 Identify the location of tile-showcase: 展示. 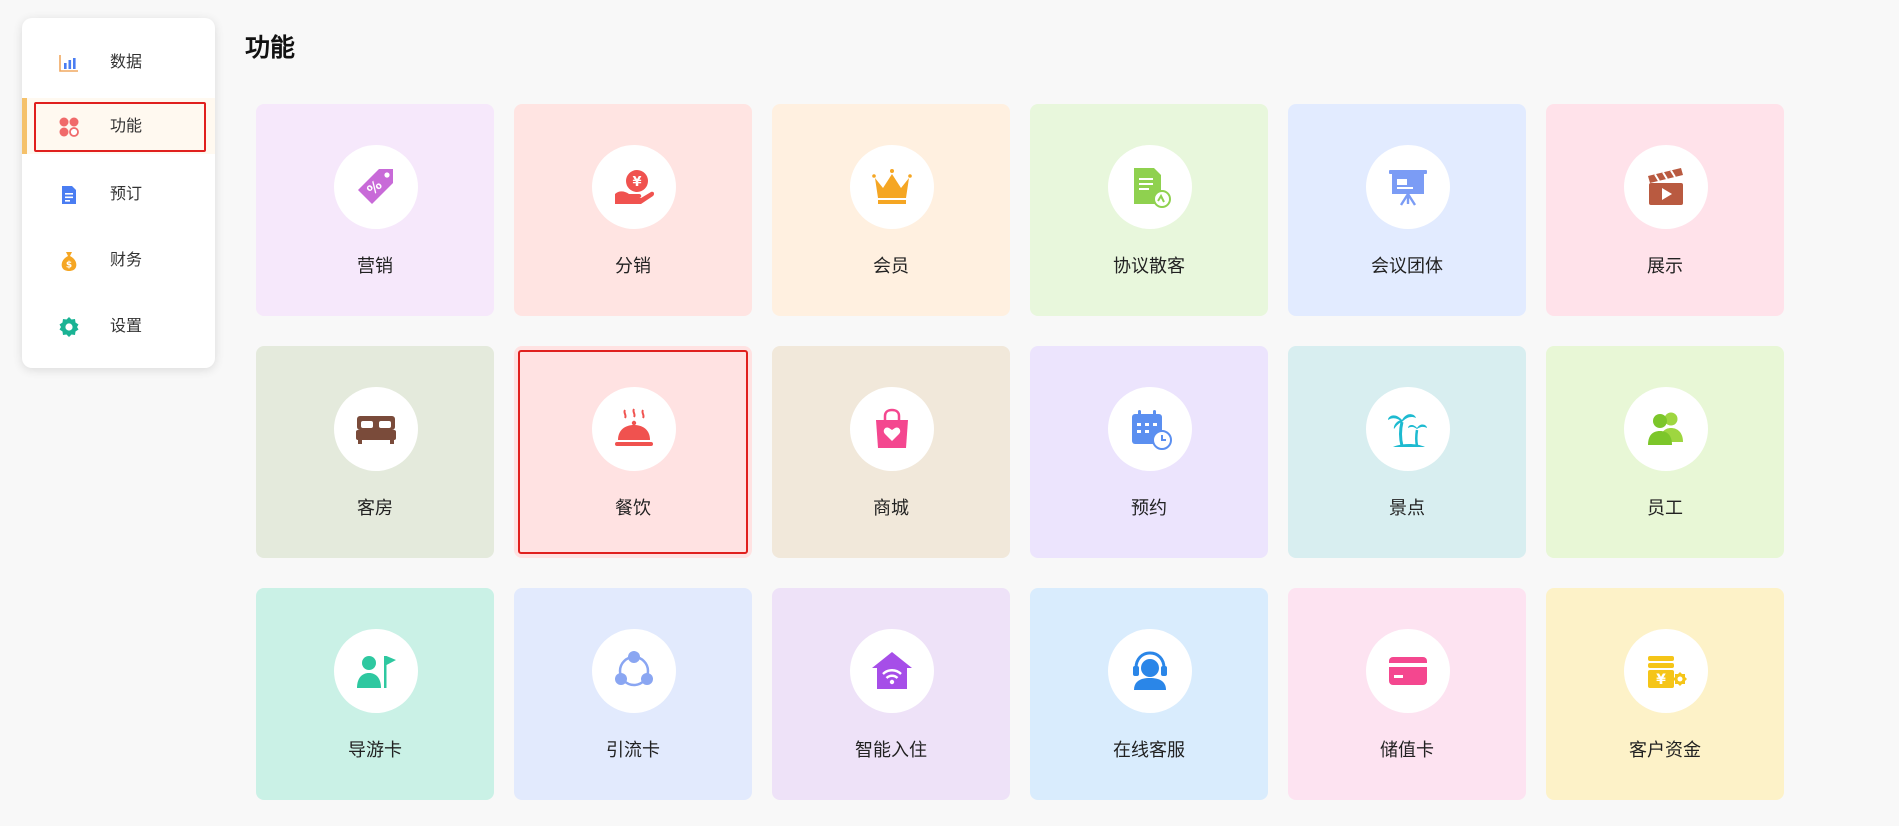
(1665, 210).